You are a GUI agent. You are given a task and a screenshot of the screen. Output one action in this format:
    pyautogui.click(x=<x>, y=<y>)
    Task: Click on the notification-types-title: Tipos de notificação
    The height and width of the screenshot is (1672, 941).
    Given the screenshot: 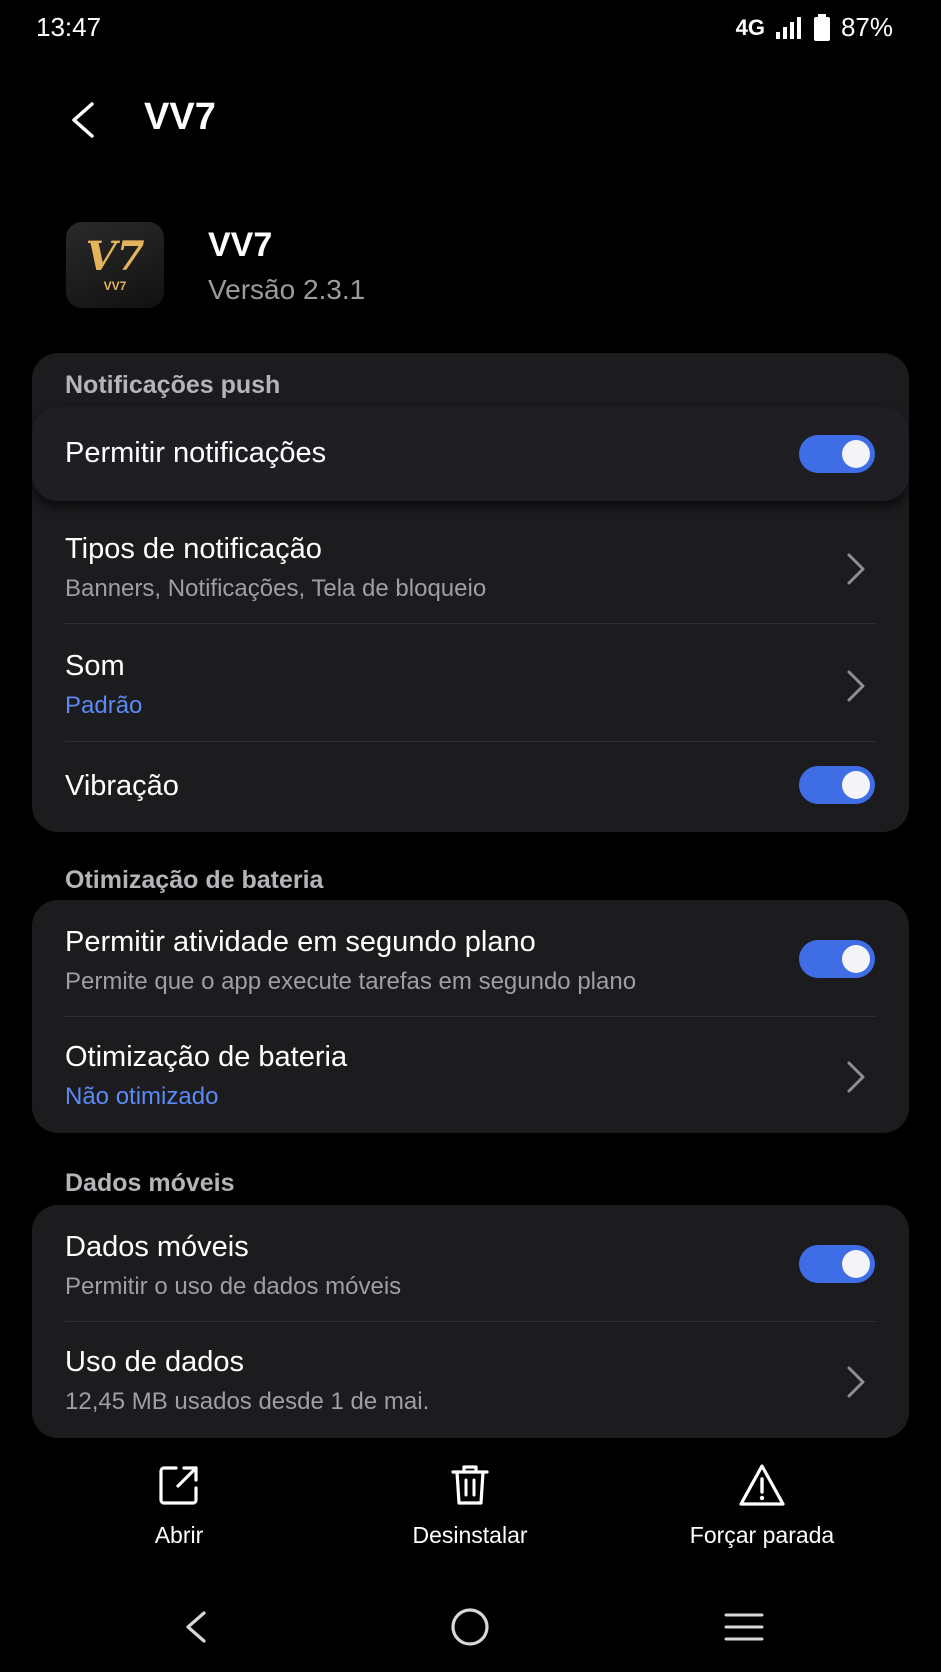 What is the action you would take?
    pyautogui.click(x=193, y=549)
    